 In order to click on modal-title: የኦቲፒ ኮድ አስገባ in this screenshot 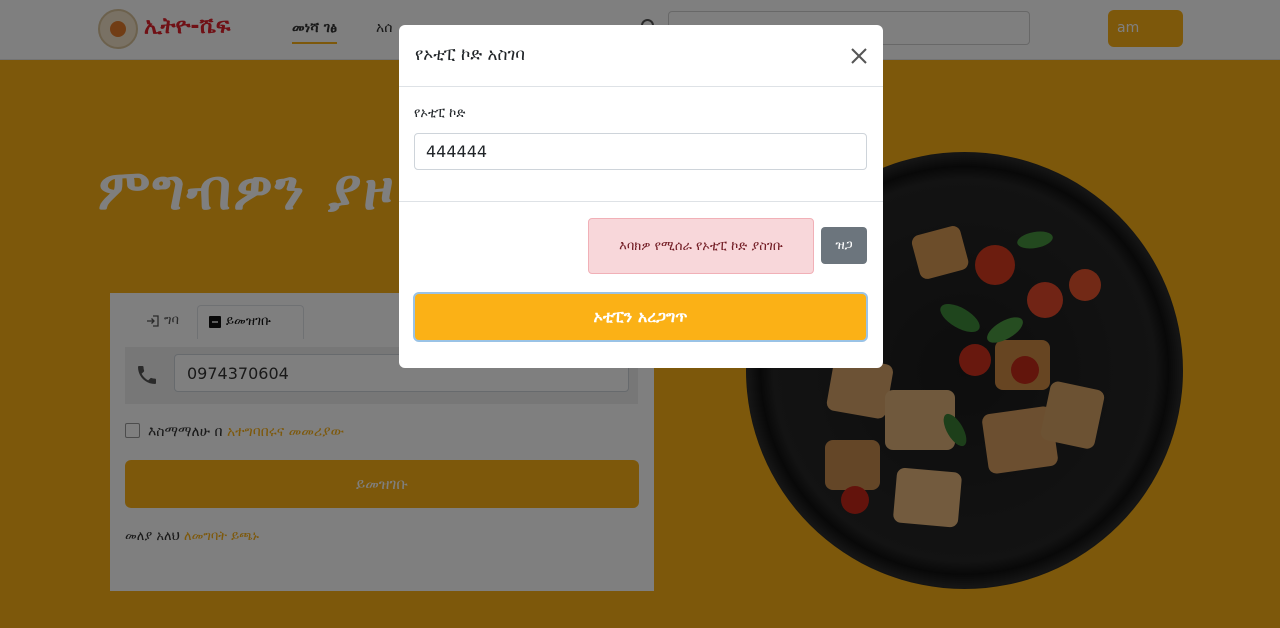, I will do `click(470, 55)`.